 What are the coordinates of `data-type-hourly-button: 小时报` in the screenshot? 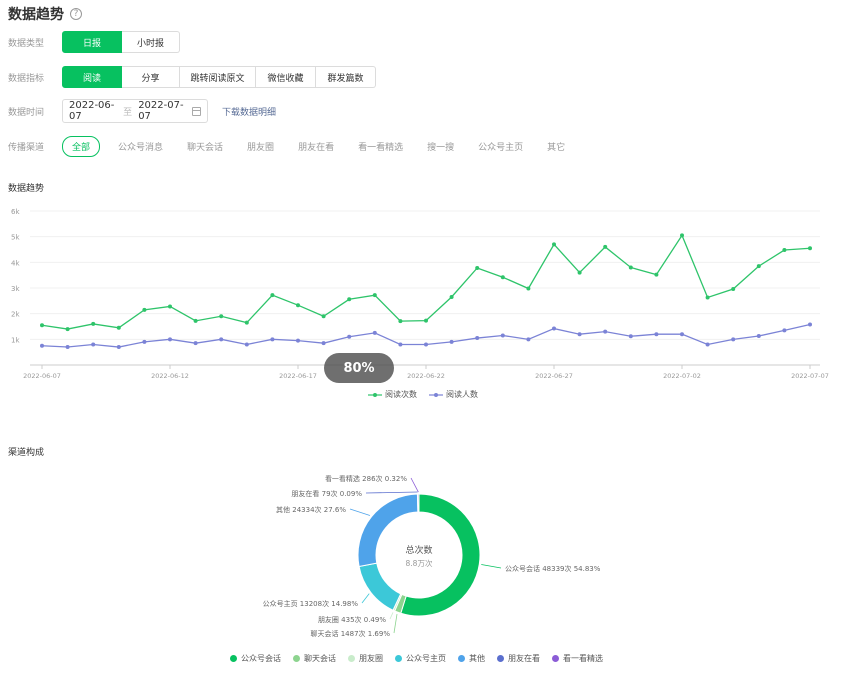 It's located at (151, 42).